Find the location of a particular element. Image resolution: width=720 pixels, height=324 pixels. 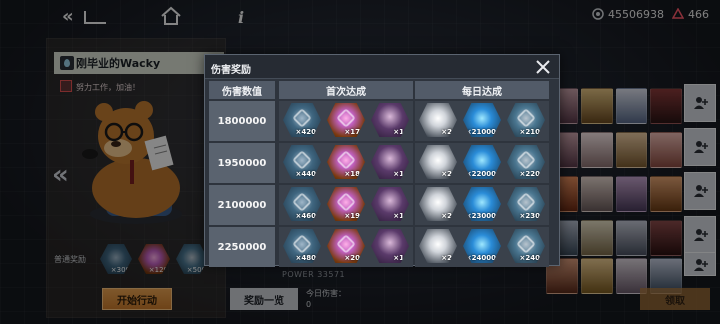

reward-qty: ×240 is located at coordinates (529, 258).